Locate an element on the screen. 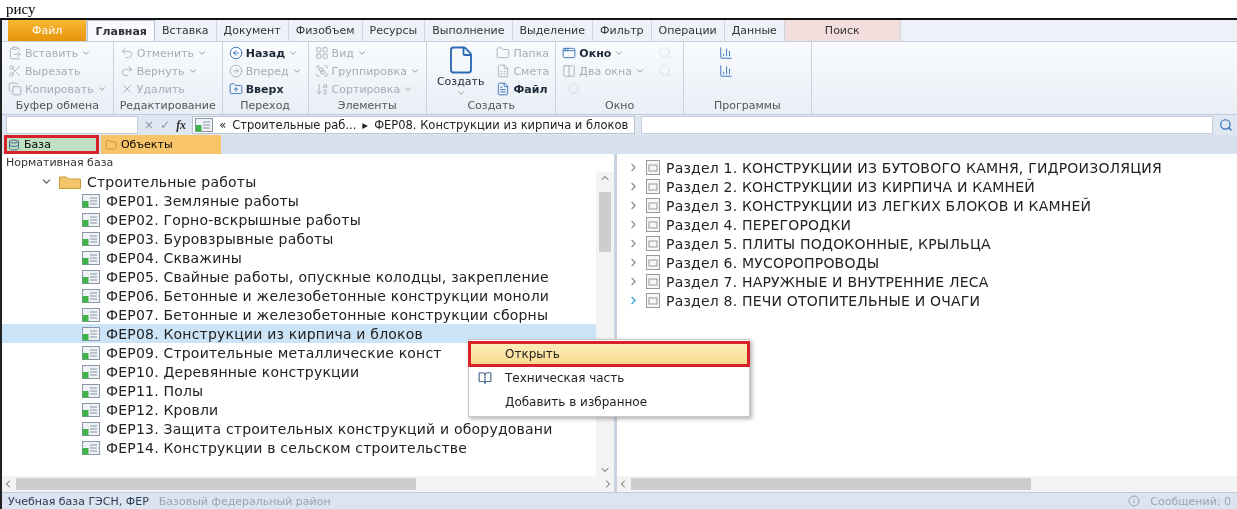  menu-item: Техническая часть is located at coordinates (609, 378).